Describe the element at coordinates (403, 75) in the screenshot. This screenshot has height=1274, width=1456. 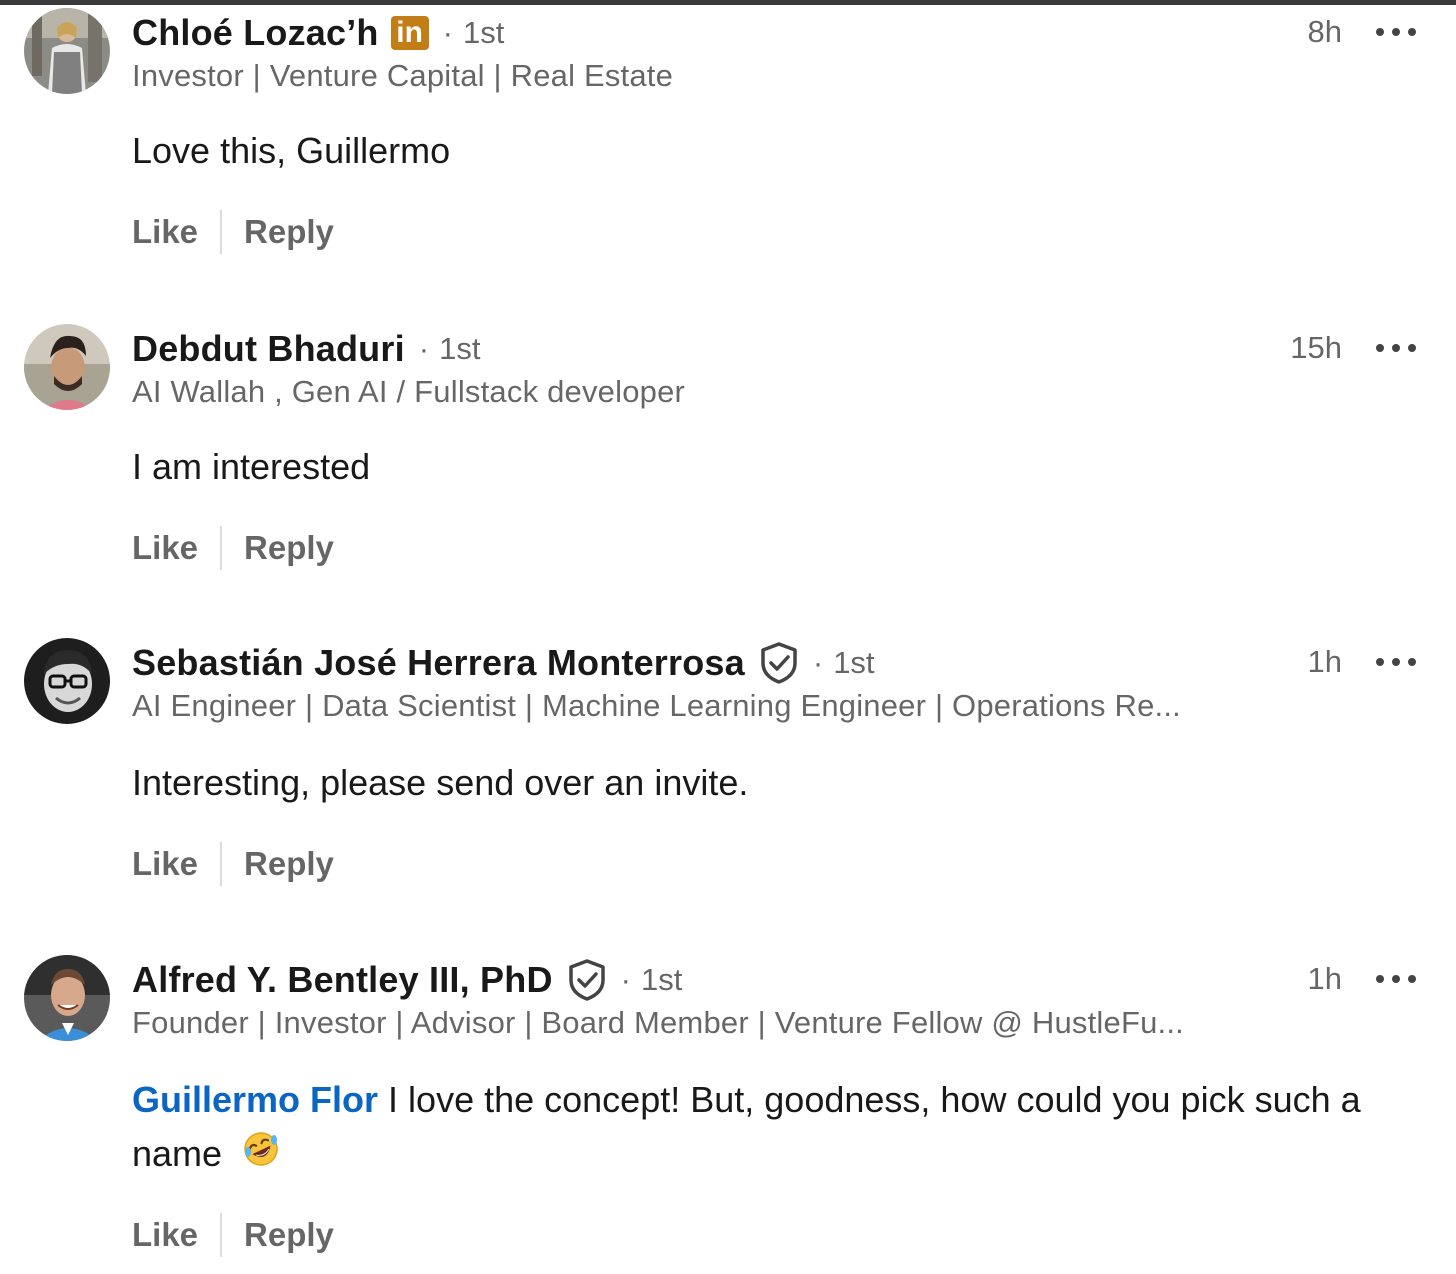
I see `author-headline: Investor | Venture Capital | Real Estate` at that location.